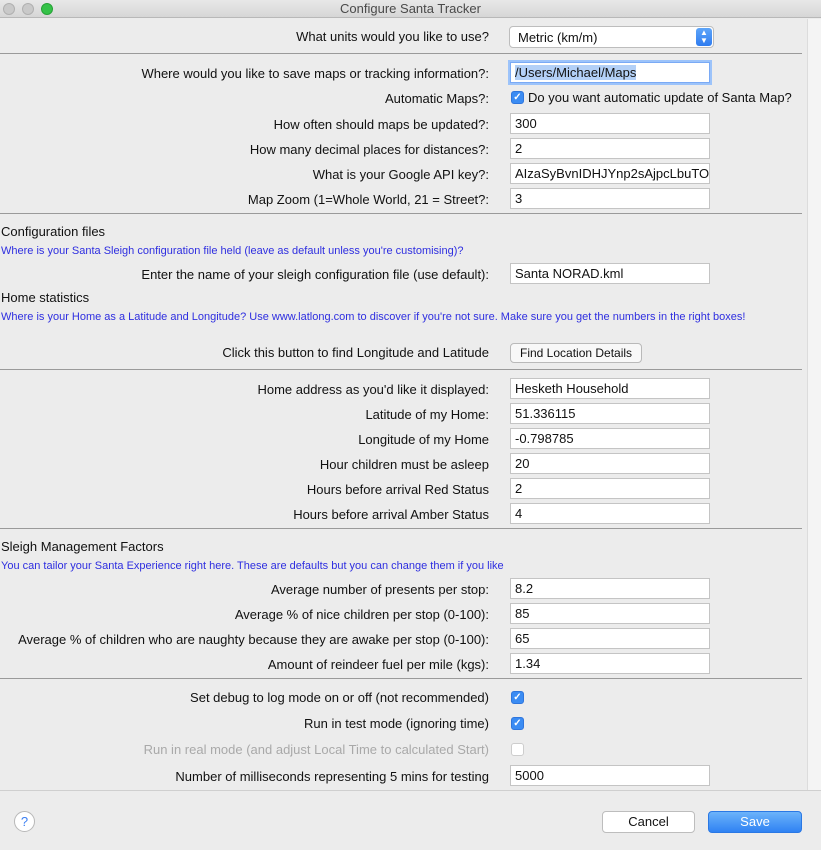  I want to click on cancel-button: Cancel, so click(648, 822).